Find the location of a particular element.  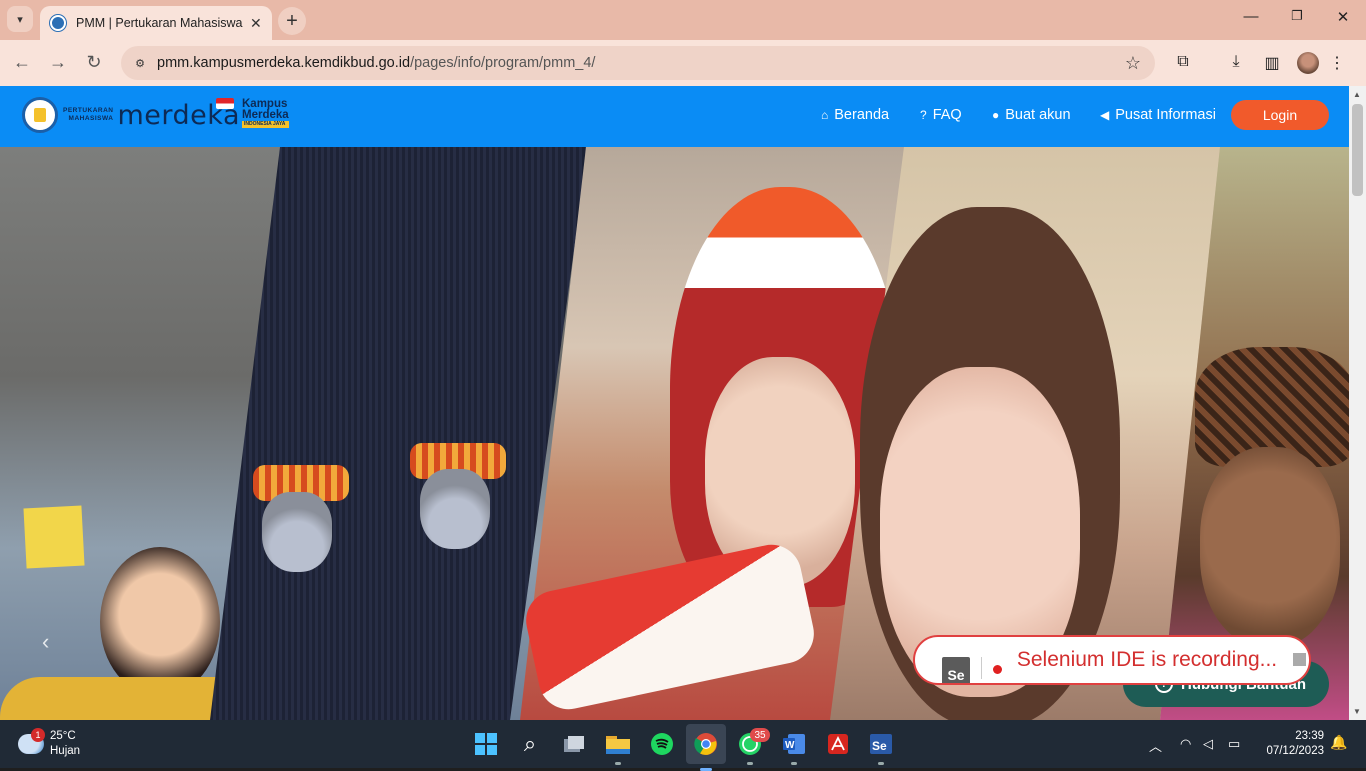

acrobat-icon is located at coordinates (838, 744).